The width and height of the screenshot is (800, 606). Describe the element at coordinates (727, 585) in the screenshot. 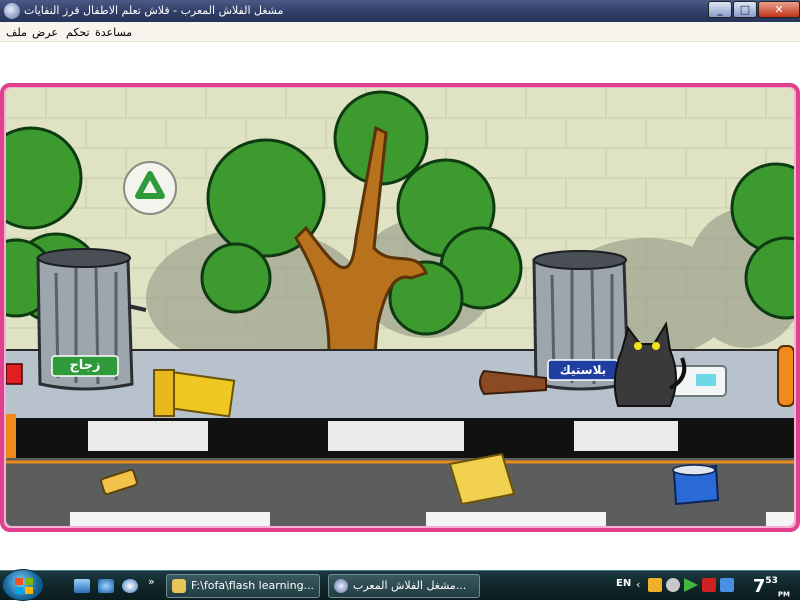

I see `network-icon` at that location.